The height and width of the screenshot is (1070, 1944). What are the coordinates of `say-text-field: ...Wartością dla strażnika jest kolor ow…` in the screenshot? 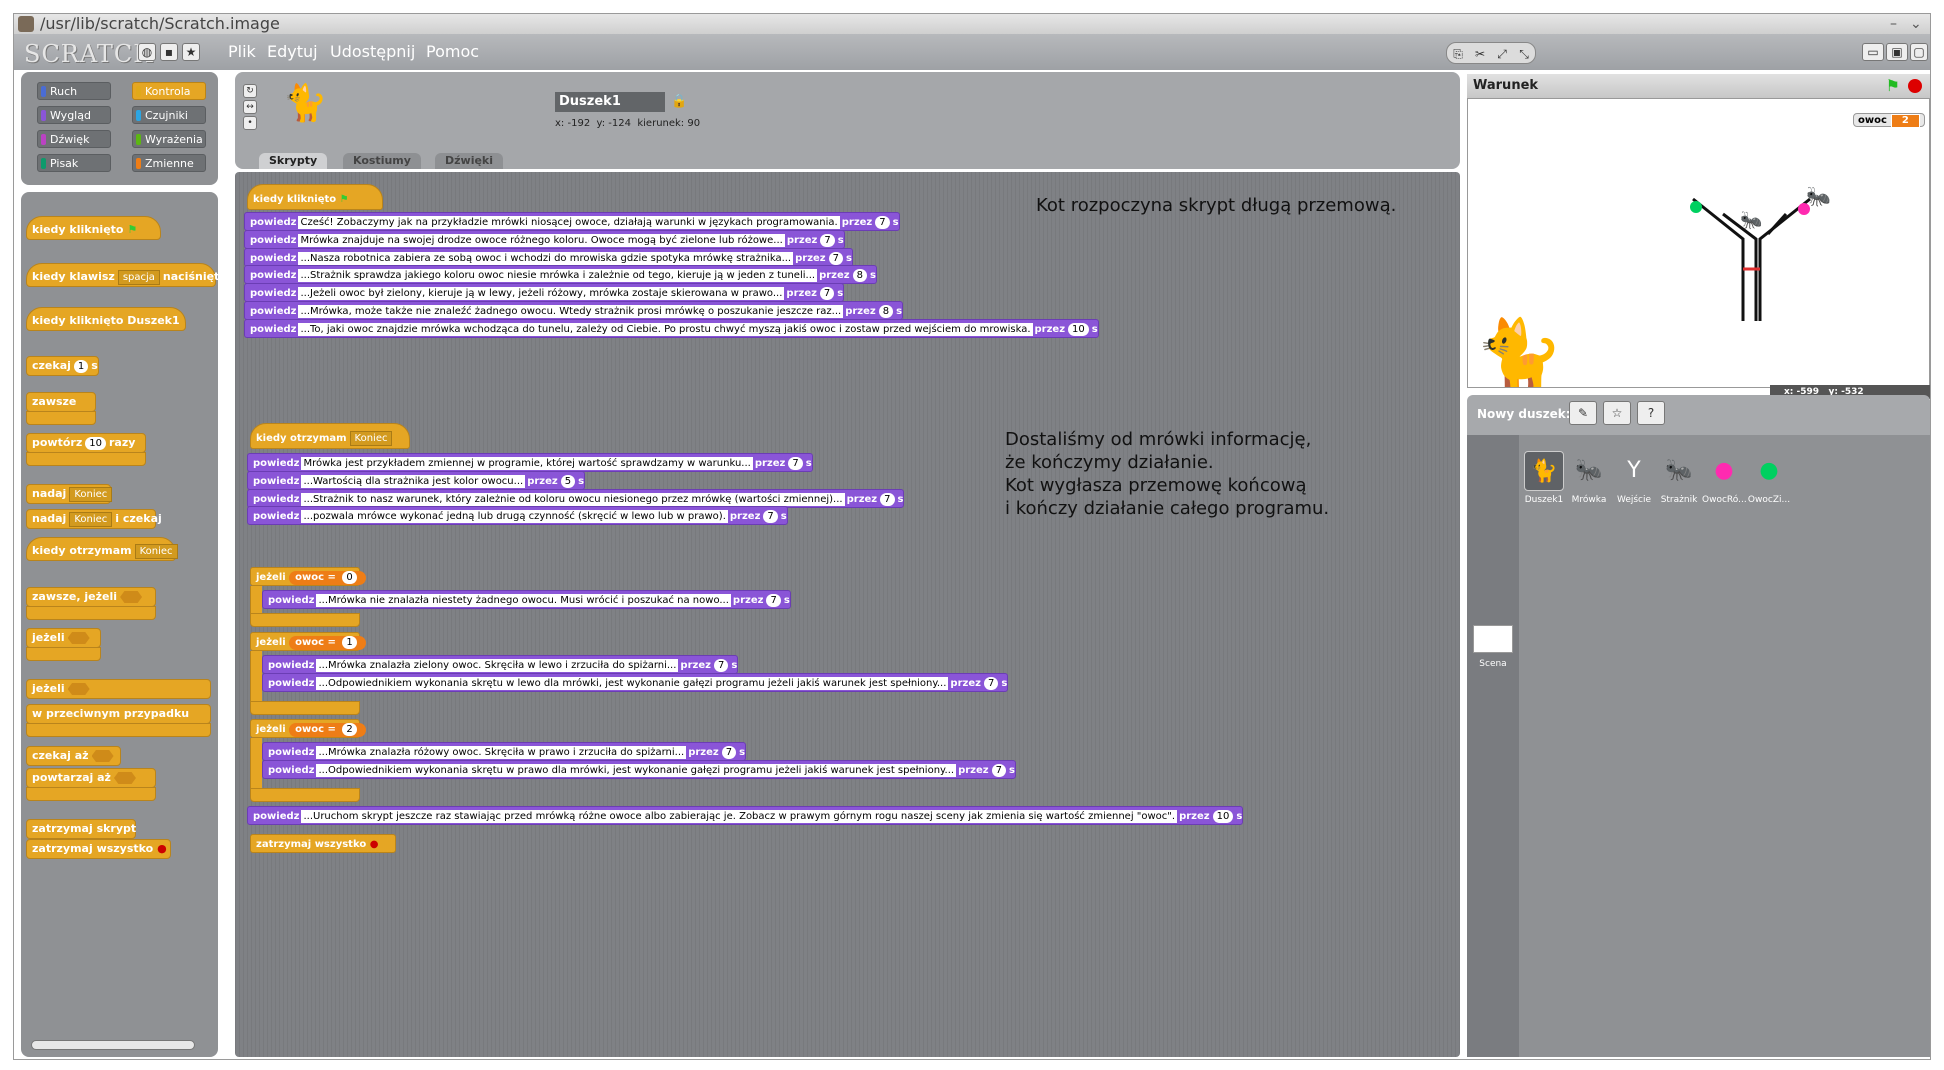 It's located at (413, 481).